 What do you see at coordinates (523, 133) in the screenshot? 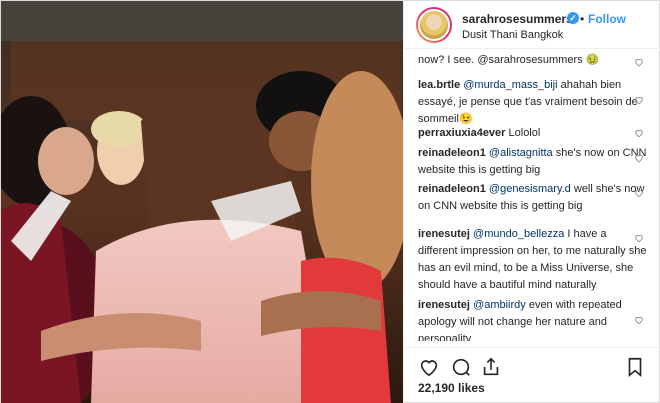
I see `comment-text: Lololol` at bounding box center [523, 133].